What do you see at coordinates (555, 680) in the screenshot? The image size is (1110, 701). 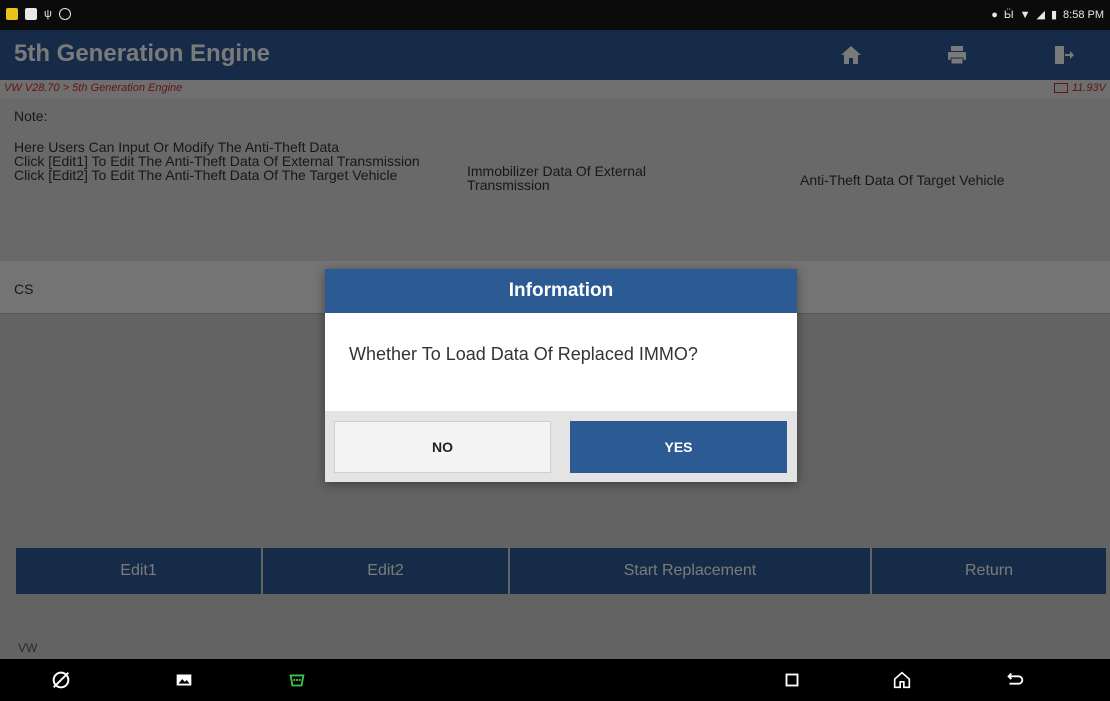 I see `navigation-bar` at bounding box center [555, 680].